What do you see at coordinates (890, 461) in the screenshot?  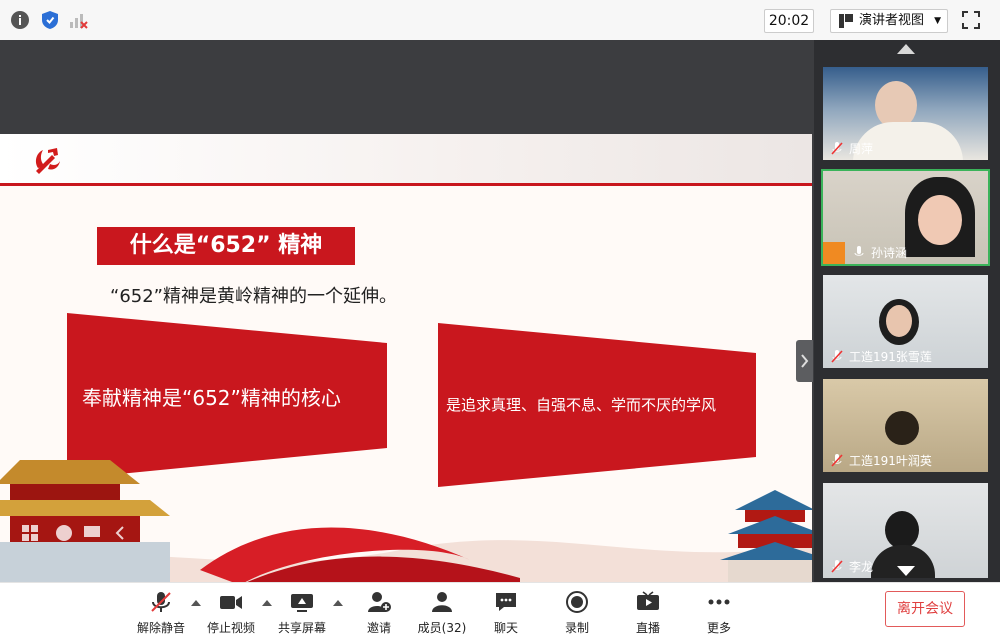 I see `participant-name: 工造191叶润英` at bounding box center [890, 461].